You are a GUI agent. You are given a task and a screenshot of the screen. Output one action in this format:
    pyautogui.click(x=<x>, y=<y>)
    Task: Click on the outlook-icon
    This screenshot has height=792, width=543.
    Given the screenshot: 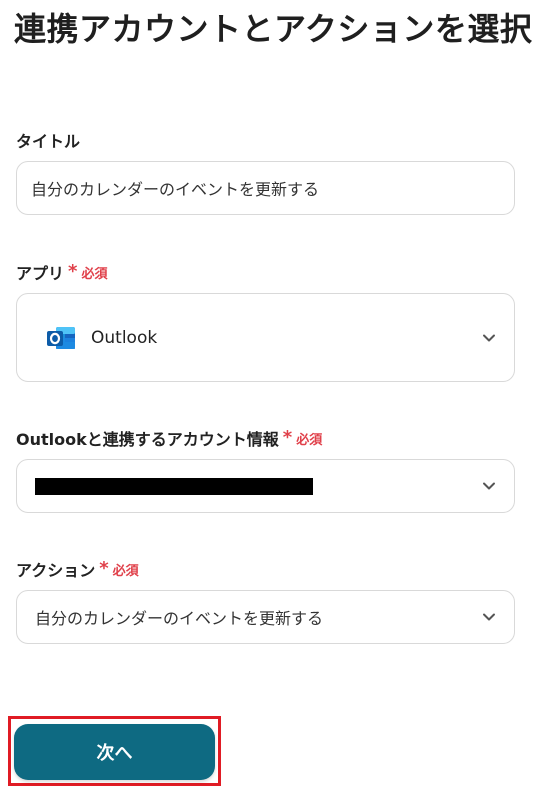 What is the action you would take?
    pyautogui.click(x=61, y=337)
    